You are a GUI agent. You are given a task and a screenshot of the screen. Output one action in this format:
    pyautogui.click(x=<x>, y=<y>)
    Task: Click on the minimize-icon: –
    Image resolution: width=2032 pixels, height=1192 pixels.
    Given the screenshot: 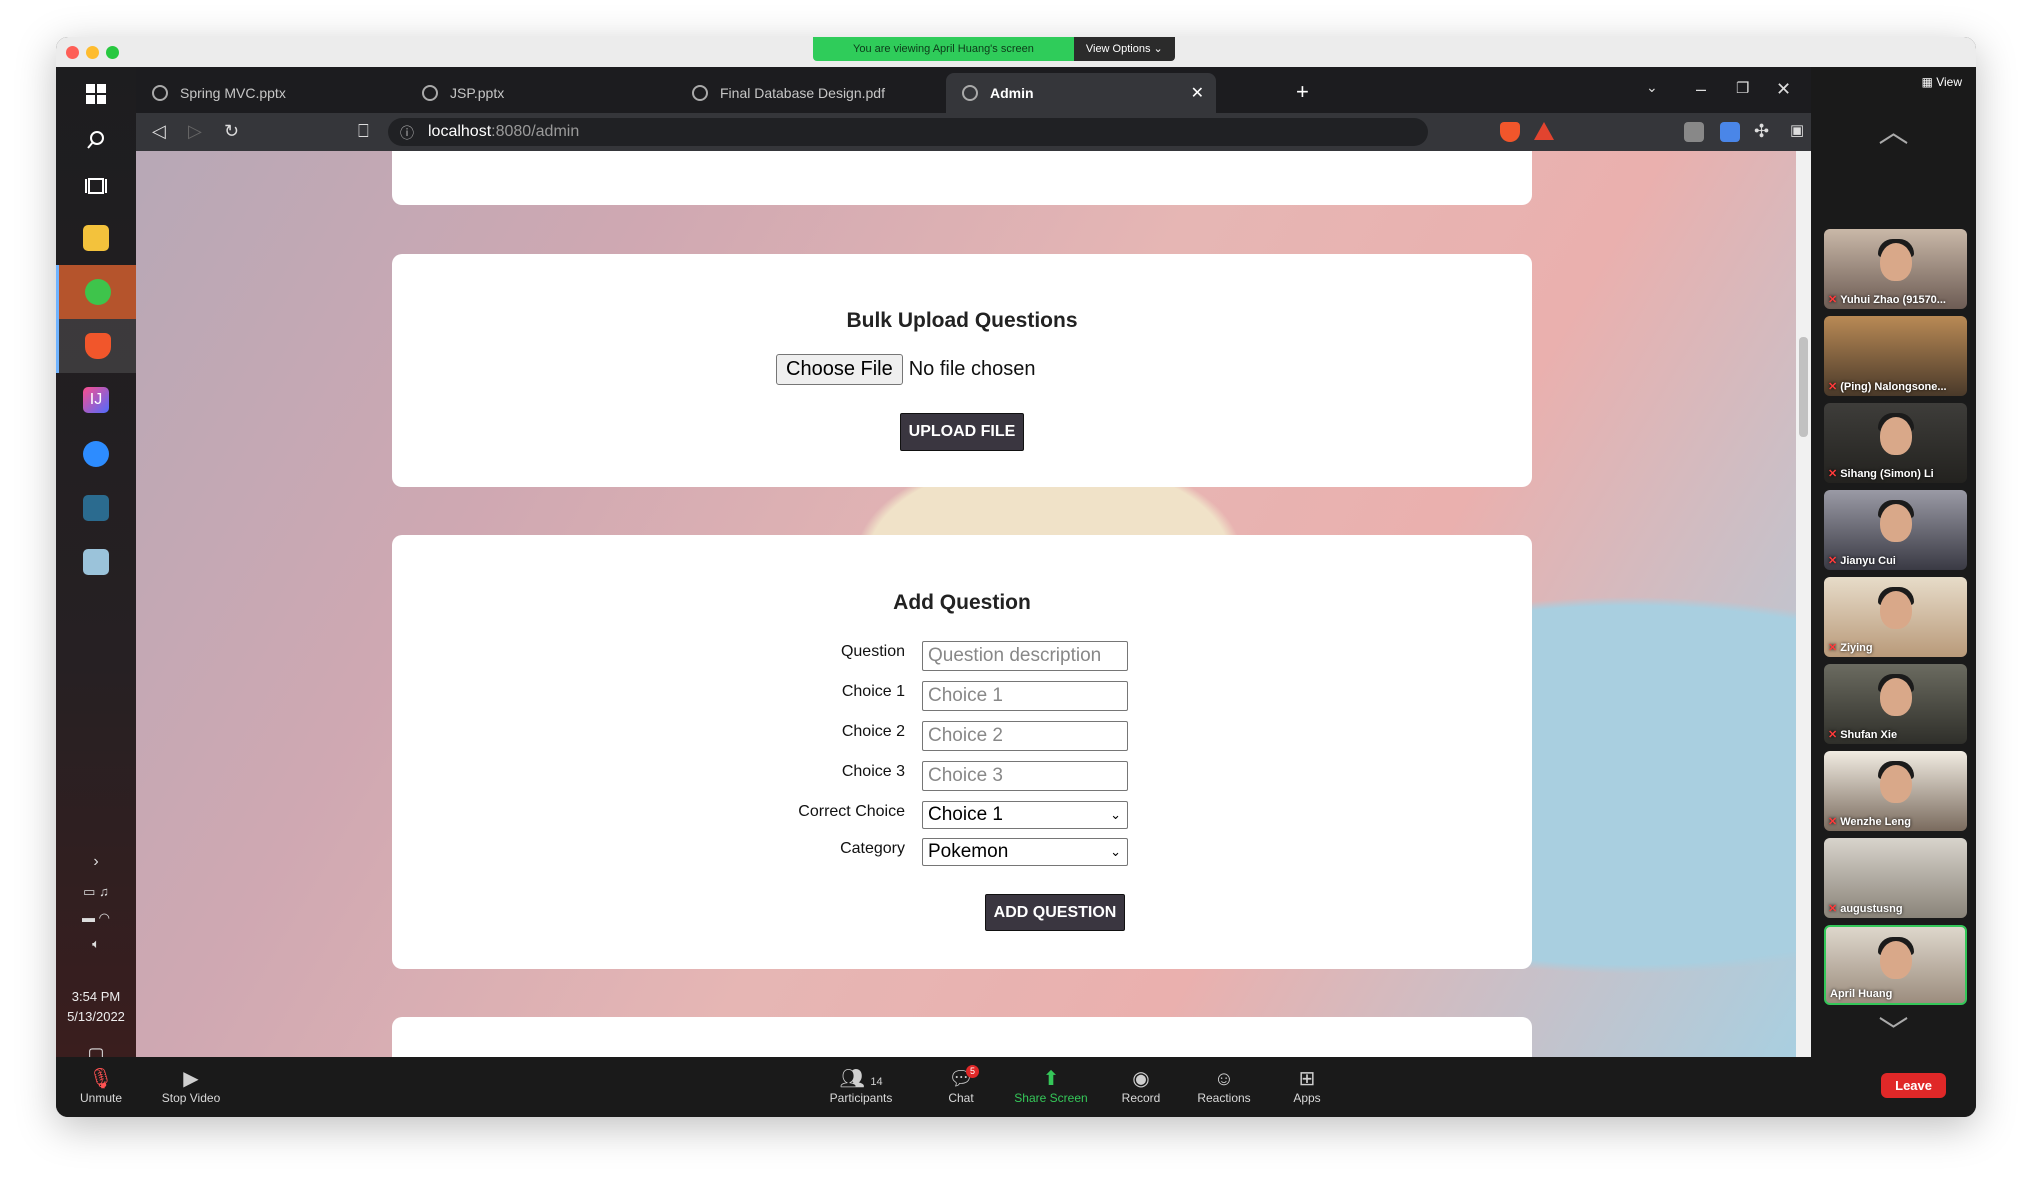 What is the action you would take?
    pyautogui.click(x=1701, y=89)
    